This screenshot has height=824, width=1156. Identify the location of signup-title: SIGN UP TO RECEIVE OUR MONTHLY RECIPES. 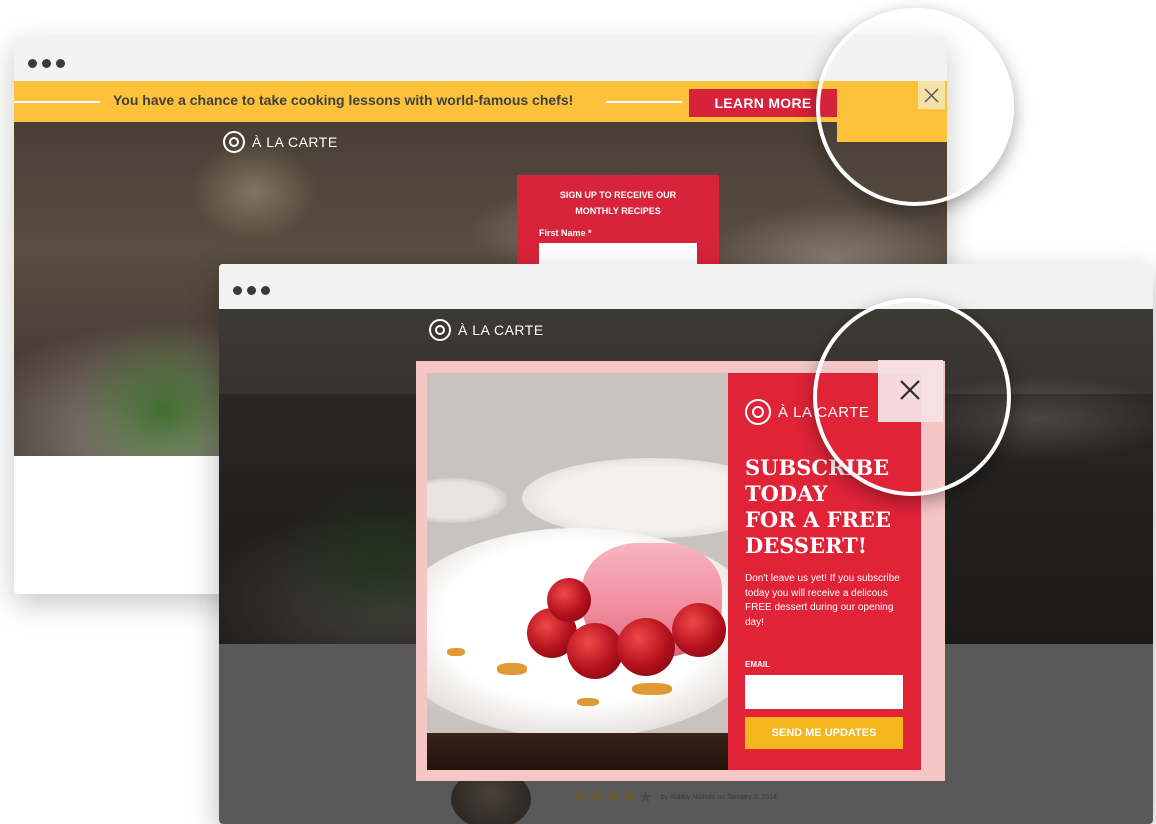
(618, 203).